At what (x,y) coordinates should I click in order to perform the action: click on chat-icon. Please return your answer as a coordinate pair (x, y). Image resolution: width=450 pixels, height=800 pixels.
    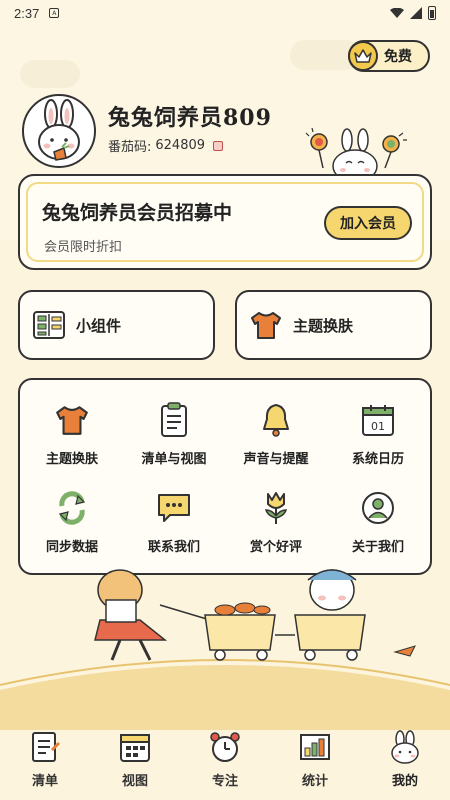
    Looking at the image, I should click on (174, 508).